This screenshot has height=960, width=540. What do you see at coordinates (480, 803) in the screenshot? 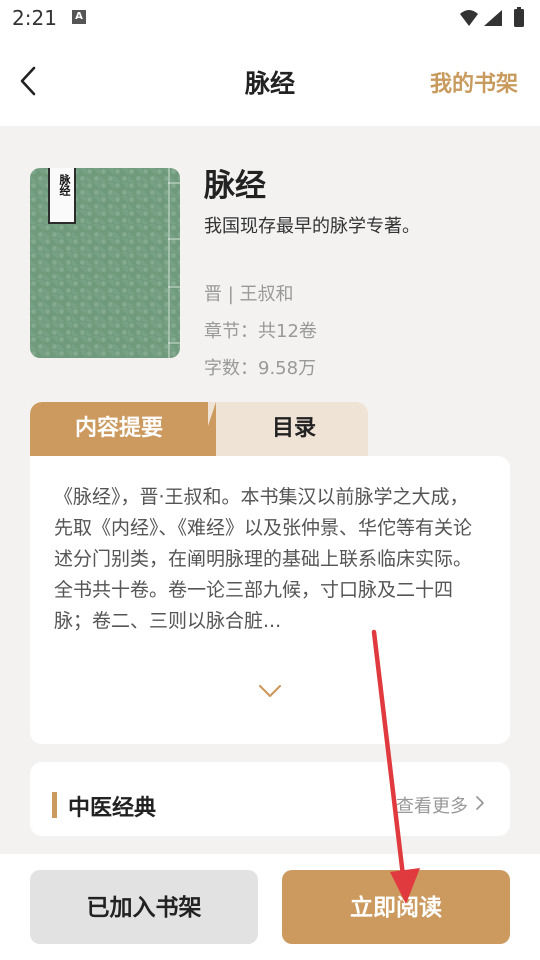
I see `chevron-right-icon` at bounding box center [480, 803].